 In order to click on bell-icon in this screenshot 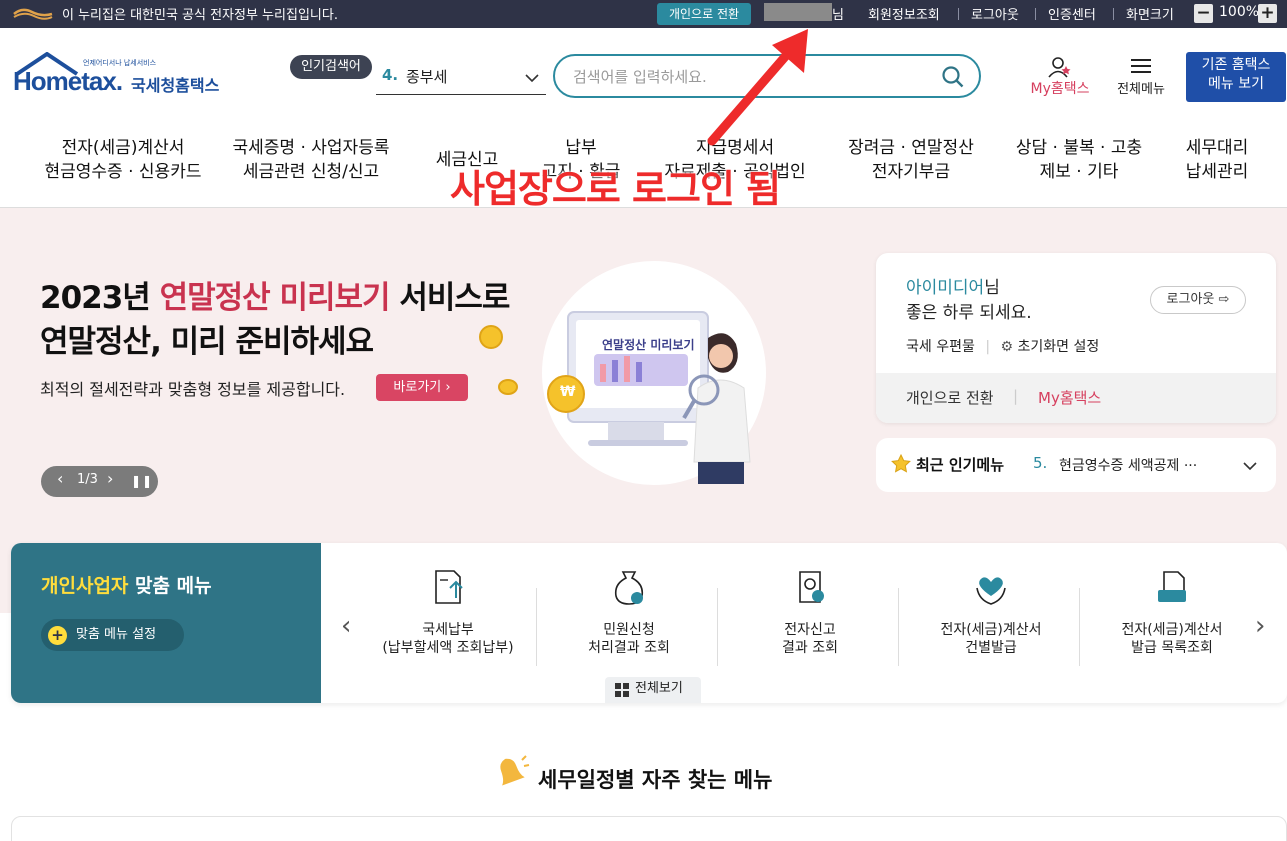, I will do `click(515, 770)`.